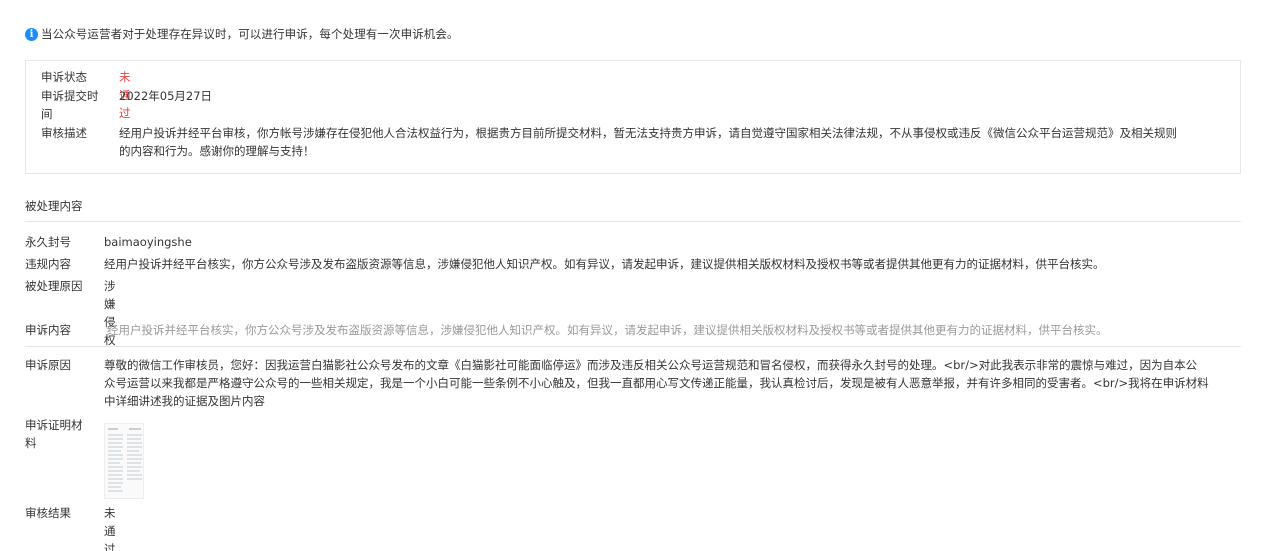  What do you see at coordinates (184, 401) in the screenshot?
I see `appeal-reason-line3: 中详细讲述我的证据及图片内容` at bounding box center [184, 401].